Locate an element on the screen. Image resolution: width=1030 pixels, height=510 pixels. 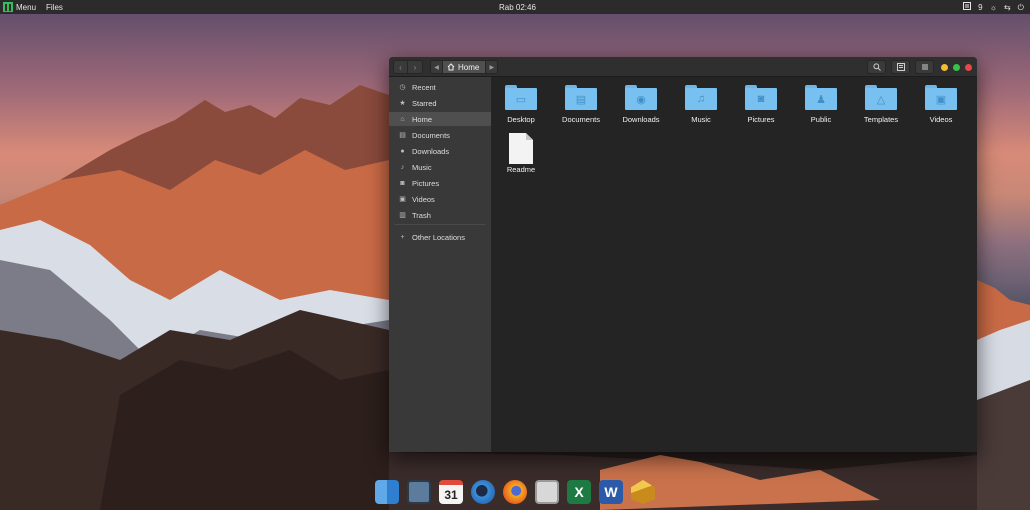
sidebar-item-label: Other Locations is located at coordinates (438, 237).